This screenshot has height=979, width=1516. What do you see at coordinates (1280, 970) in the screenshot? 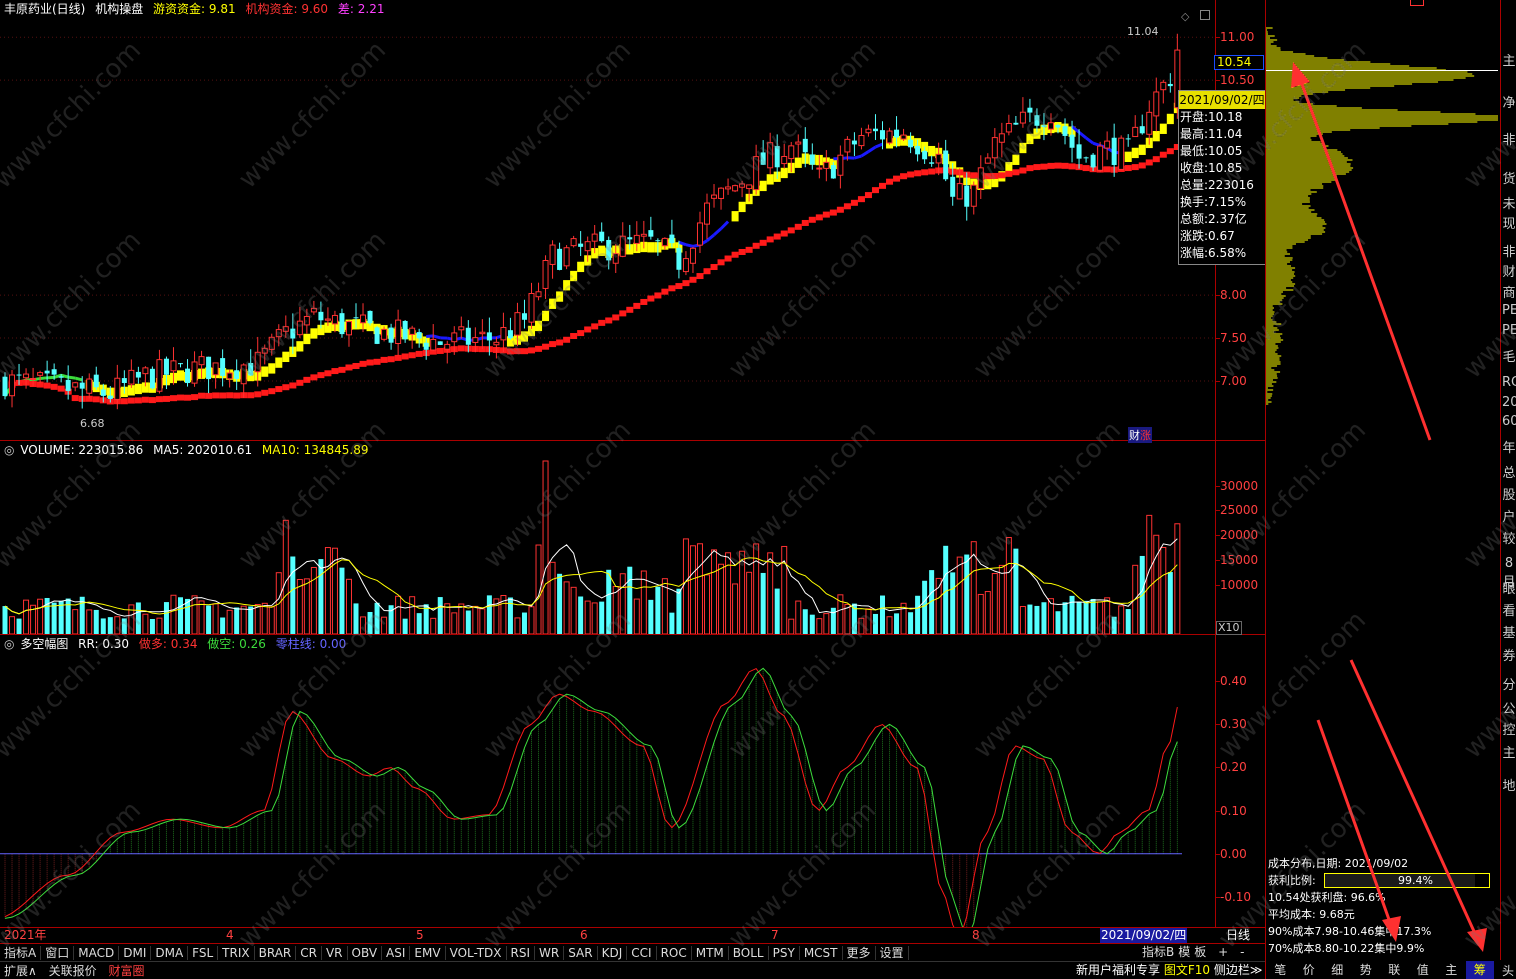
I see `right-tab: 笔` at bounding box center [1280, 970].